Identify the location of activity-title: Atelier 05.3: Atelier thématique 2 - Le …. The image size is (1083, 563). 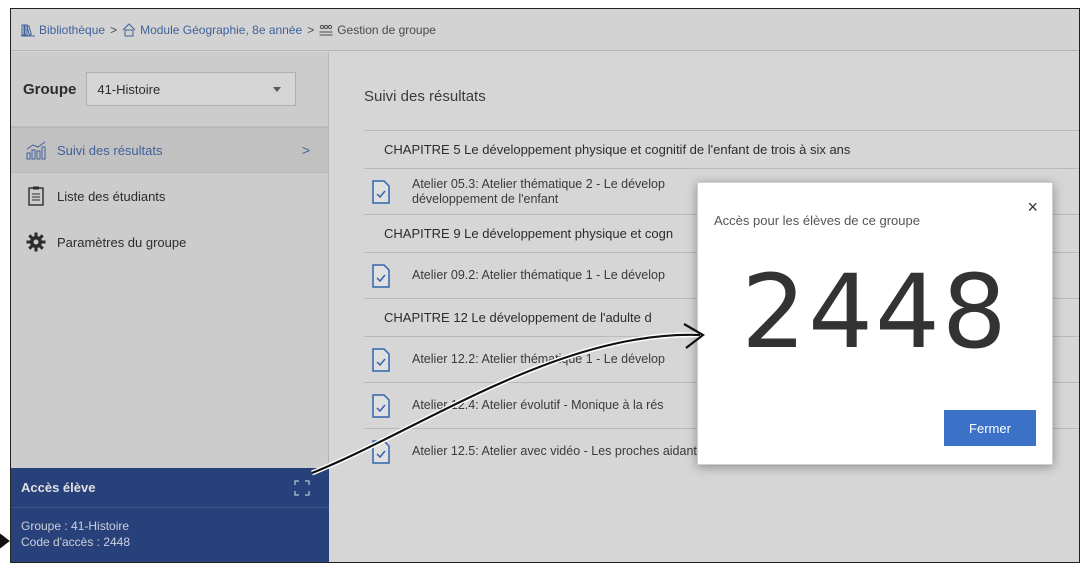
(538, 192).